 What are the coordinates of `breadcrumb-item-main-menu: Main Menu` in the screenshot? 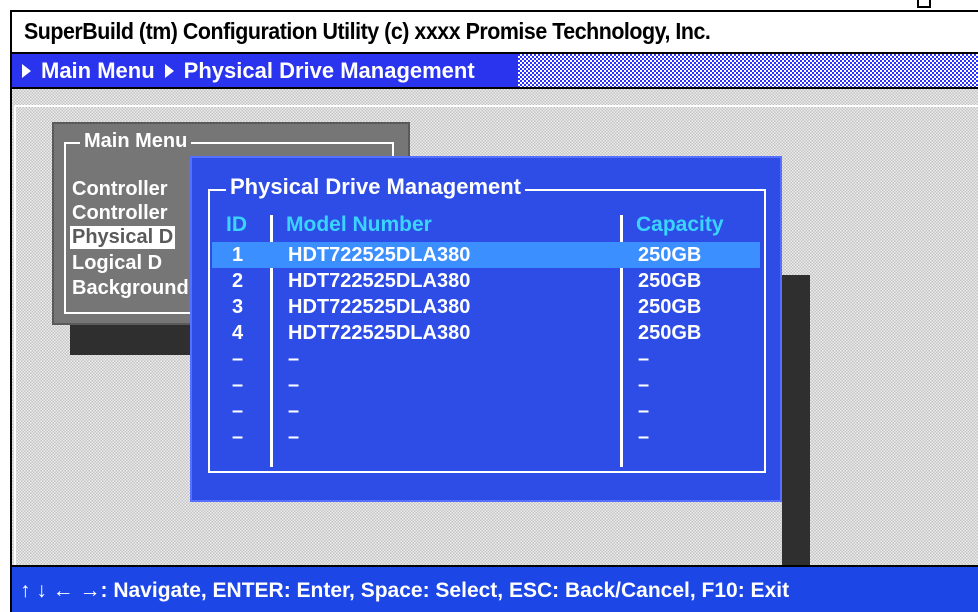 It's located at (86, 71).